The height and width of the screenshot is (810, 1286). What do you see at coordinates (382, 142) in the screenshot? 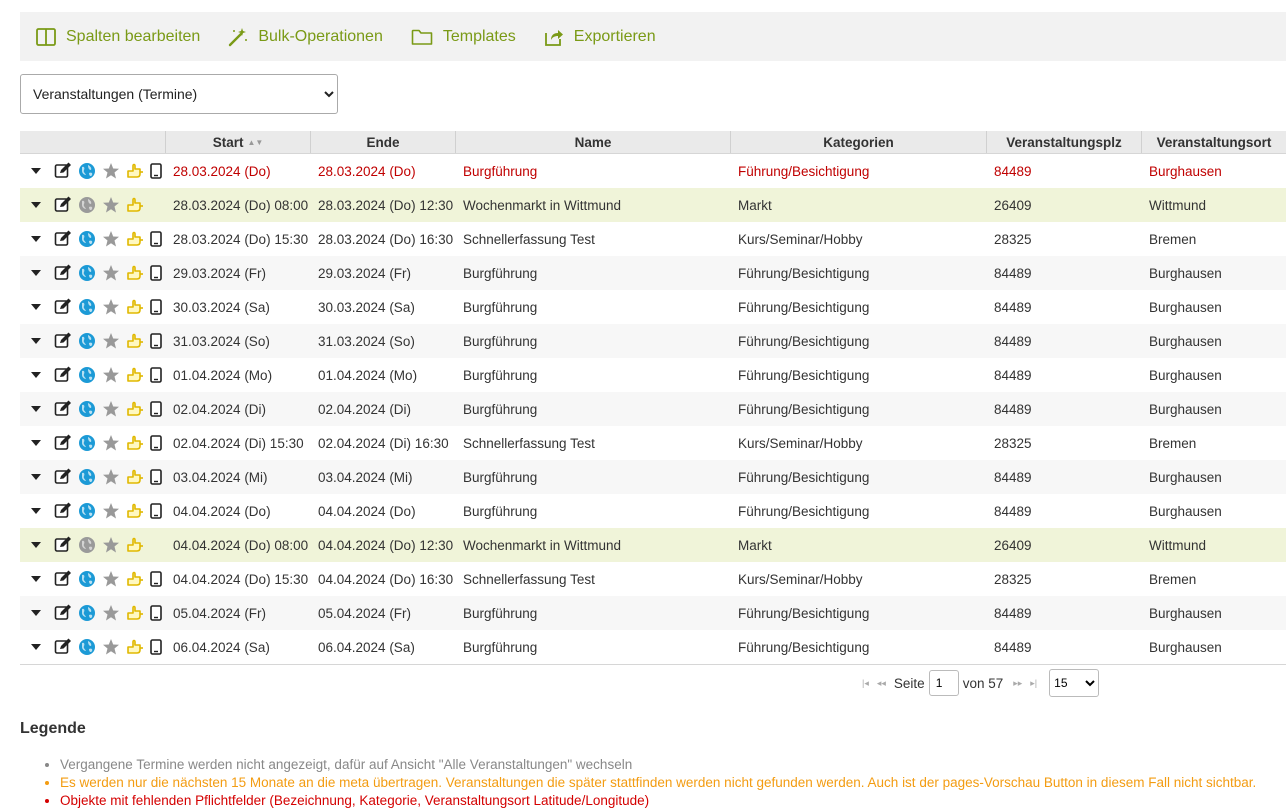
I see `header-end: Ende` at bounding box center [382, 142].